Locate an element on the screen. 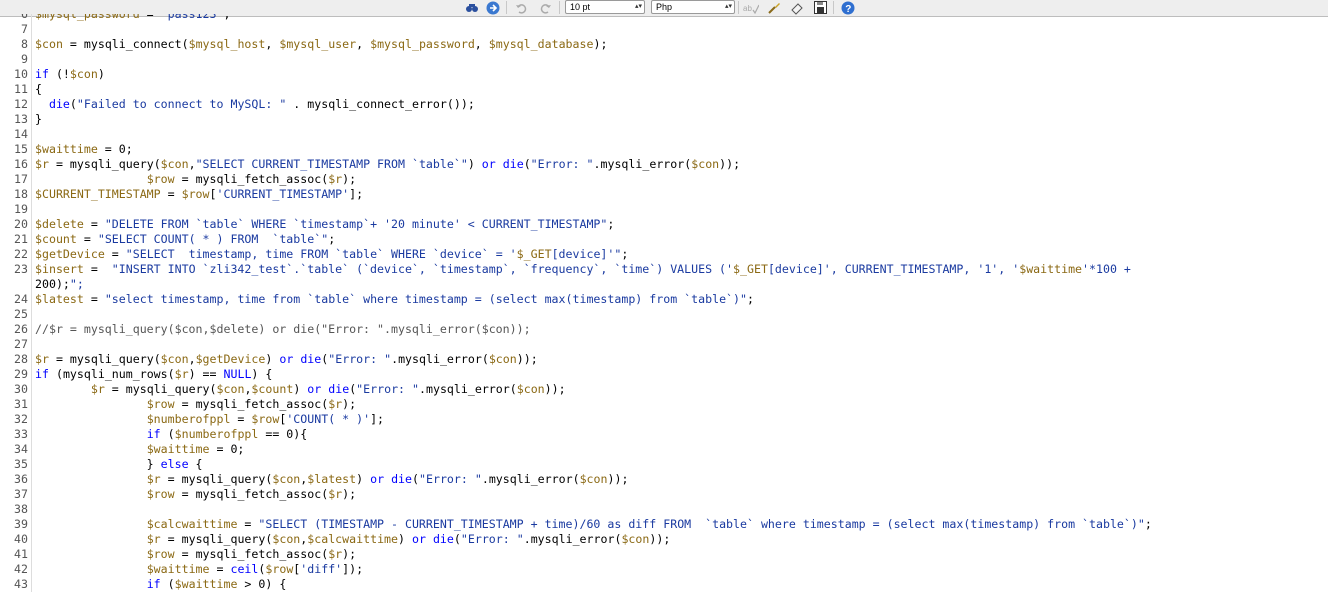  code-line: { is located at coordinates (38, 89).